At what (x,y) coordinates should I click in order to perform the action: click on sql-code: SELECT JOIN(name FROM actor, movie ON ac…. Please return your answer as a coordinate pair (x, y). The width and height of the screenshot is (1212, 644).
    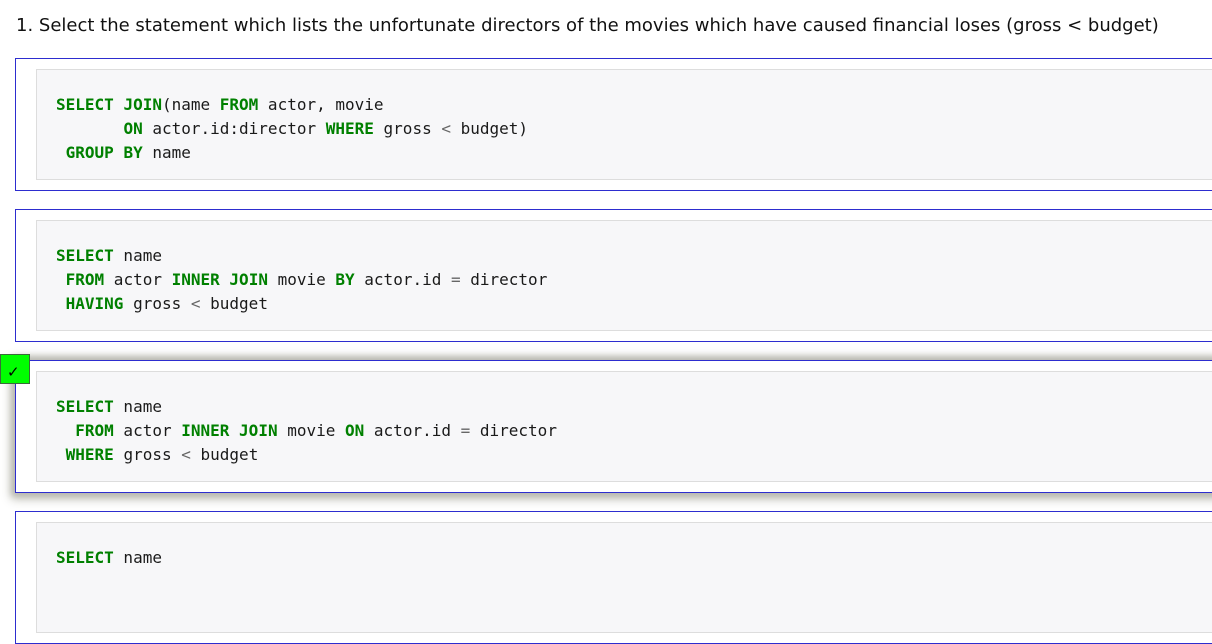
    Looking at the image, I should click on (292, 128).